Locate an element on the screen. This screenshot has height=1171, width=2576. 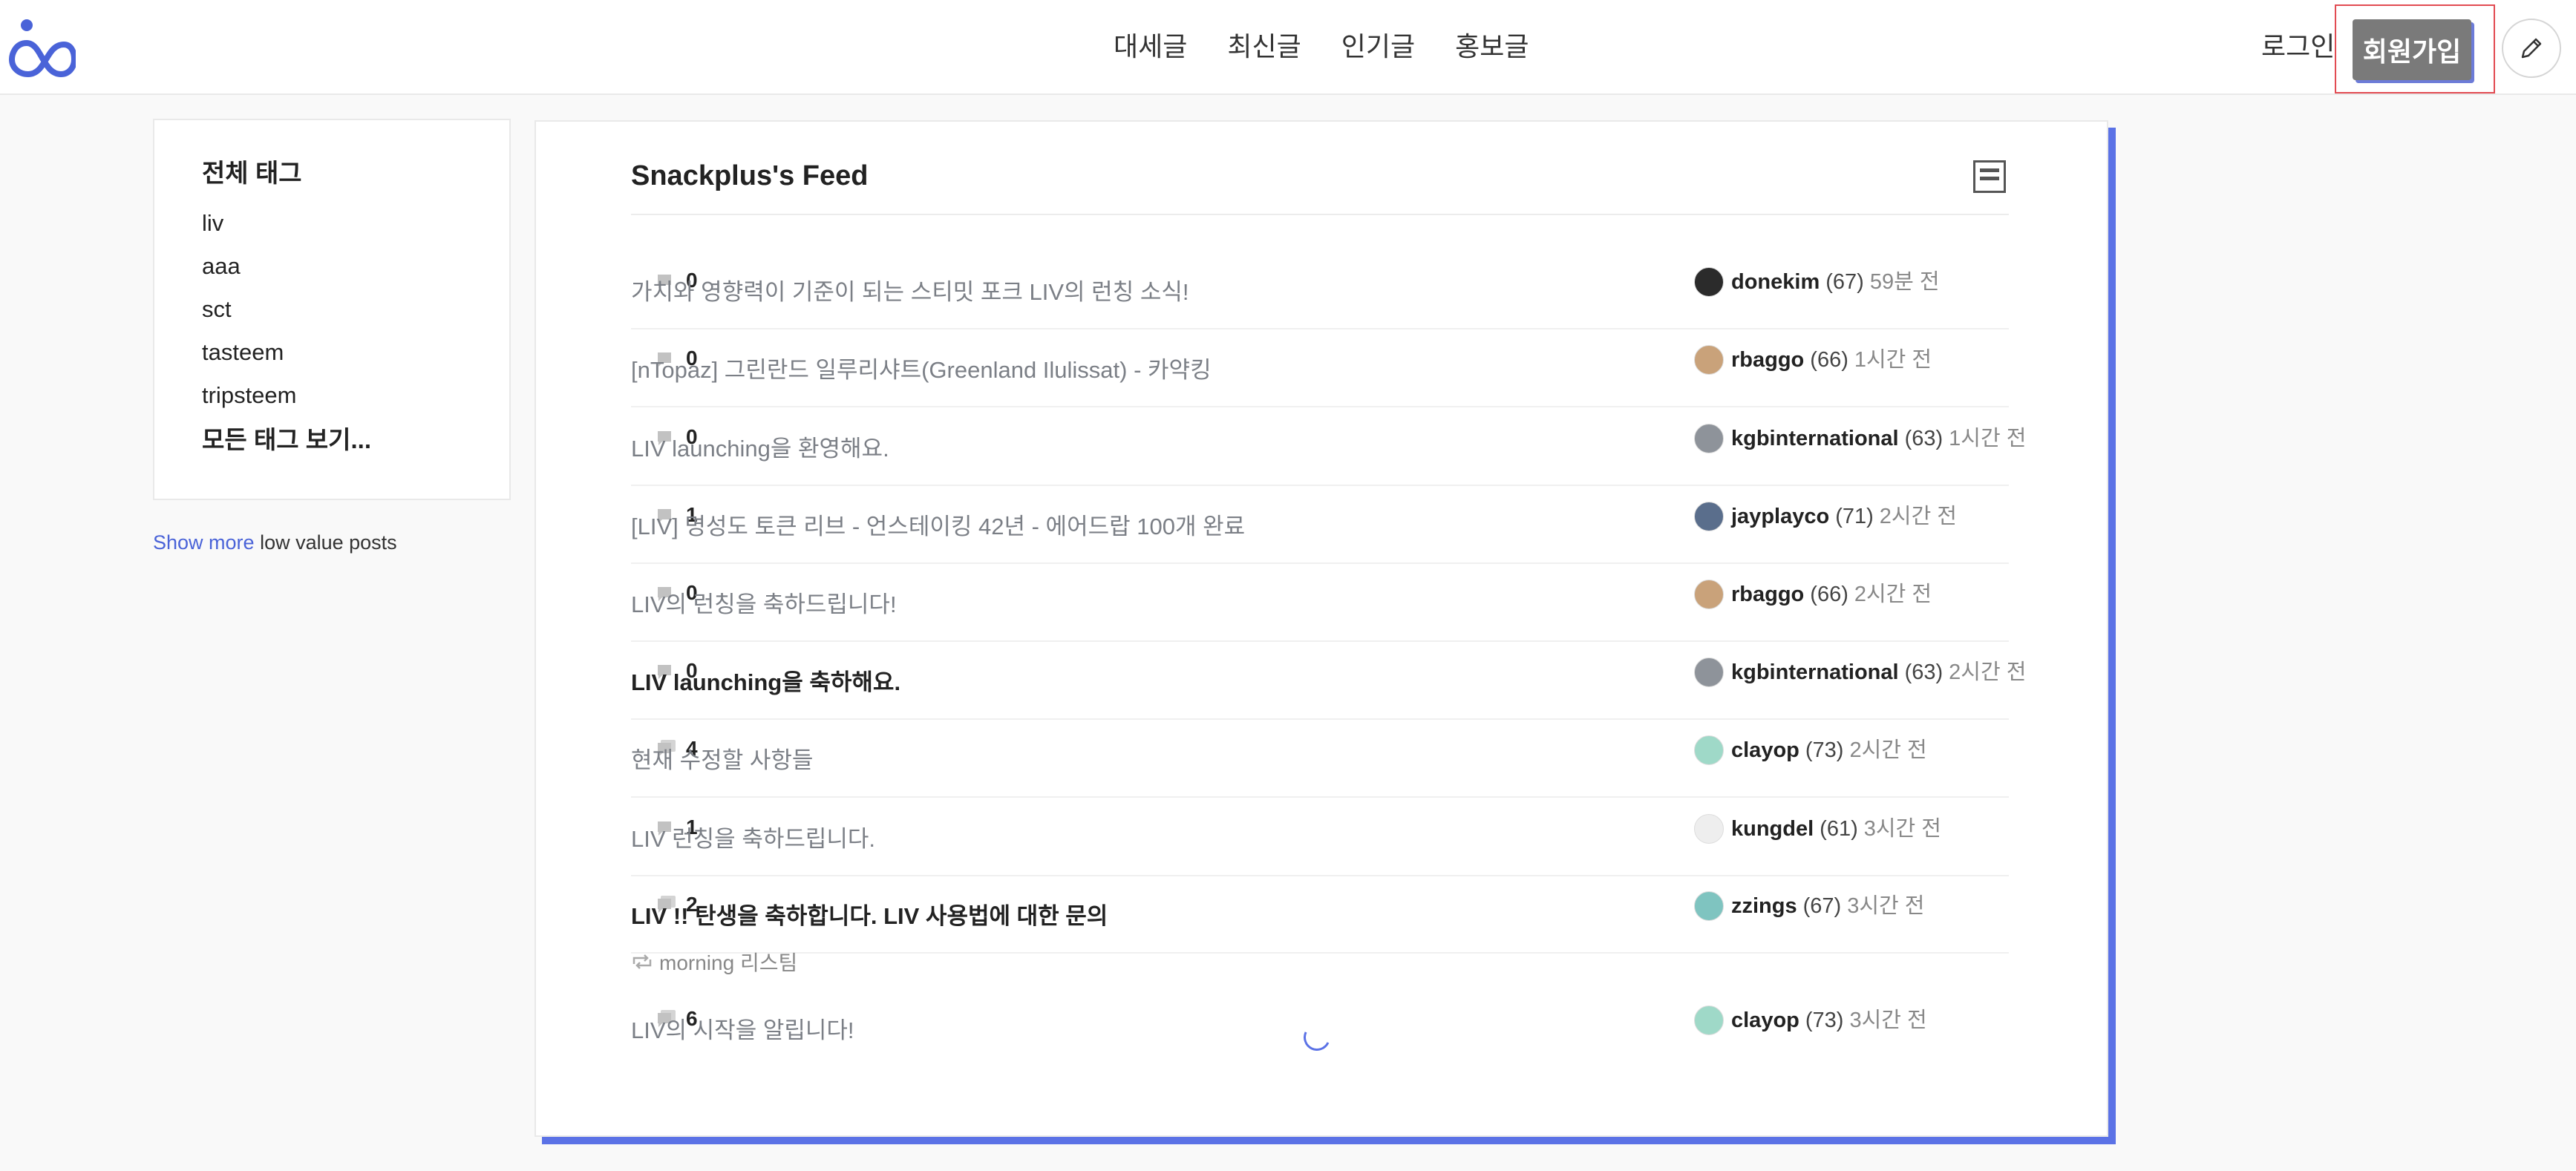
feed-title: Snackplus's Feed is located at coordinates (750, 175).